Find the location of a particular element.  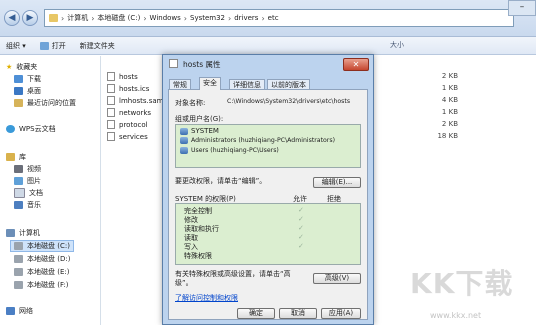

list-item: hosts.ics is located at coordinates (128, 88).